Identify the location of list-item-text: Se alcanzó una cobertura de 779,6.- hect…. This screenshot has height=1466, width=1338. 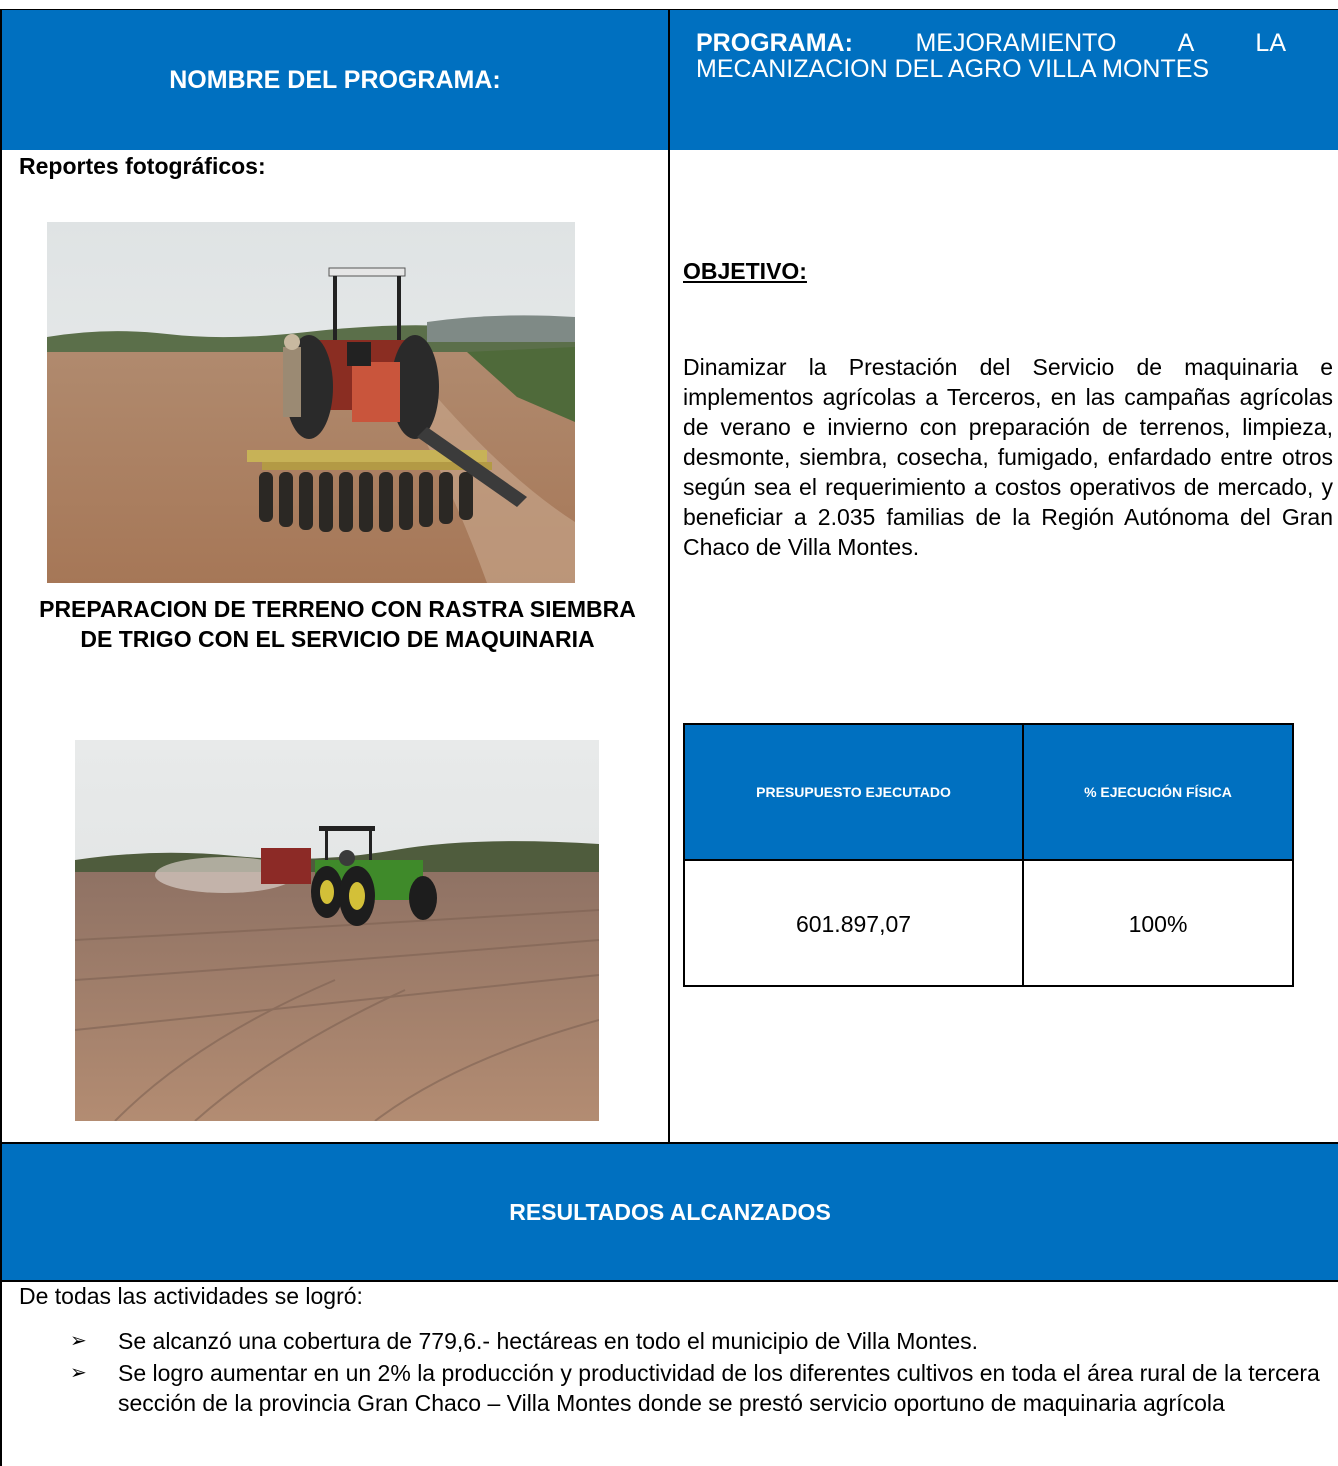
(548, 1341).